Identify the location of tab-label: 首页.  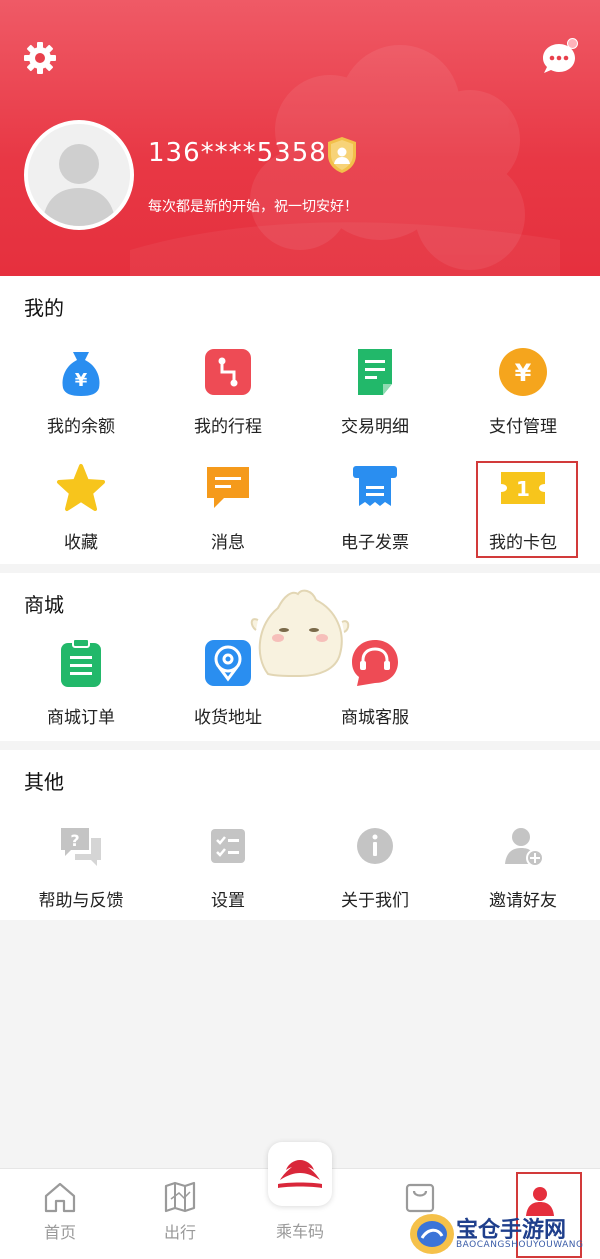
(59, 1232).